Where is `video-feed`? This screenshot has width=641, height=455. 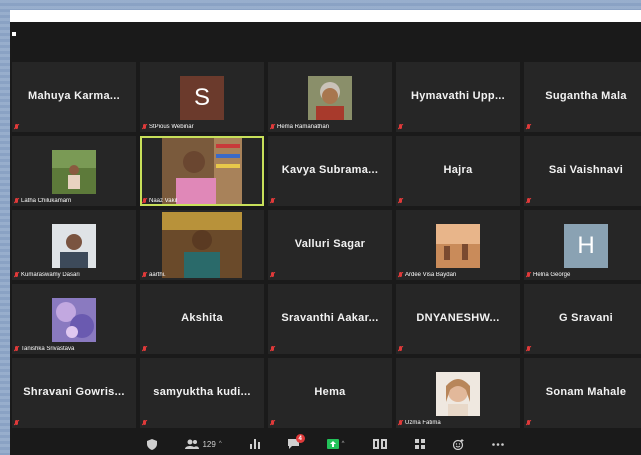 video-feed is located at coordinates (202, 245).